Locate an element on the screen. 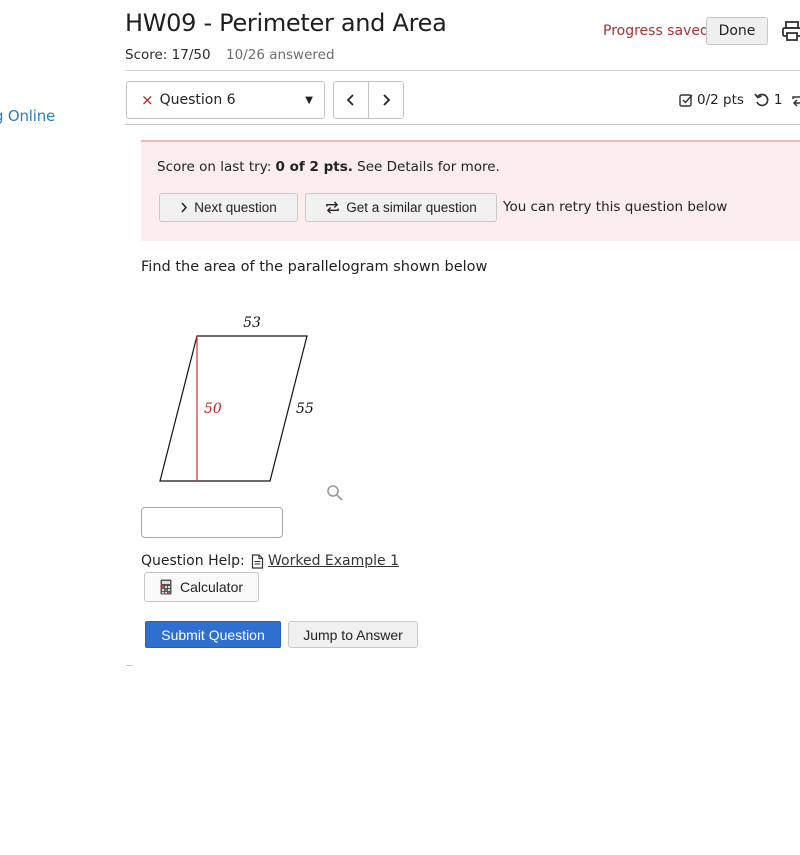 The image size is (800, 855). calculator-button: Calculator is located at coordinates (201, 587).